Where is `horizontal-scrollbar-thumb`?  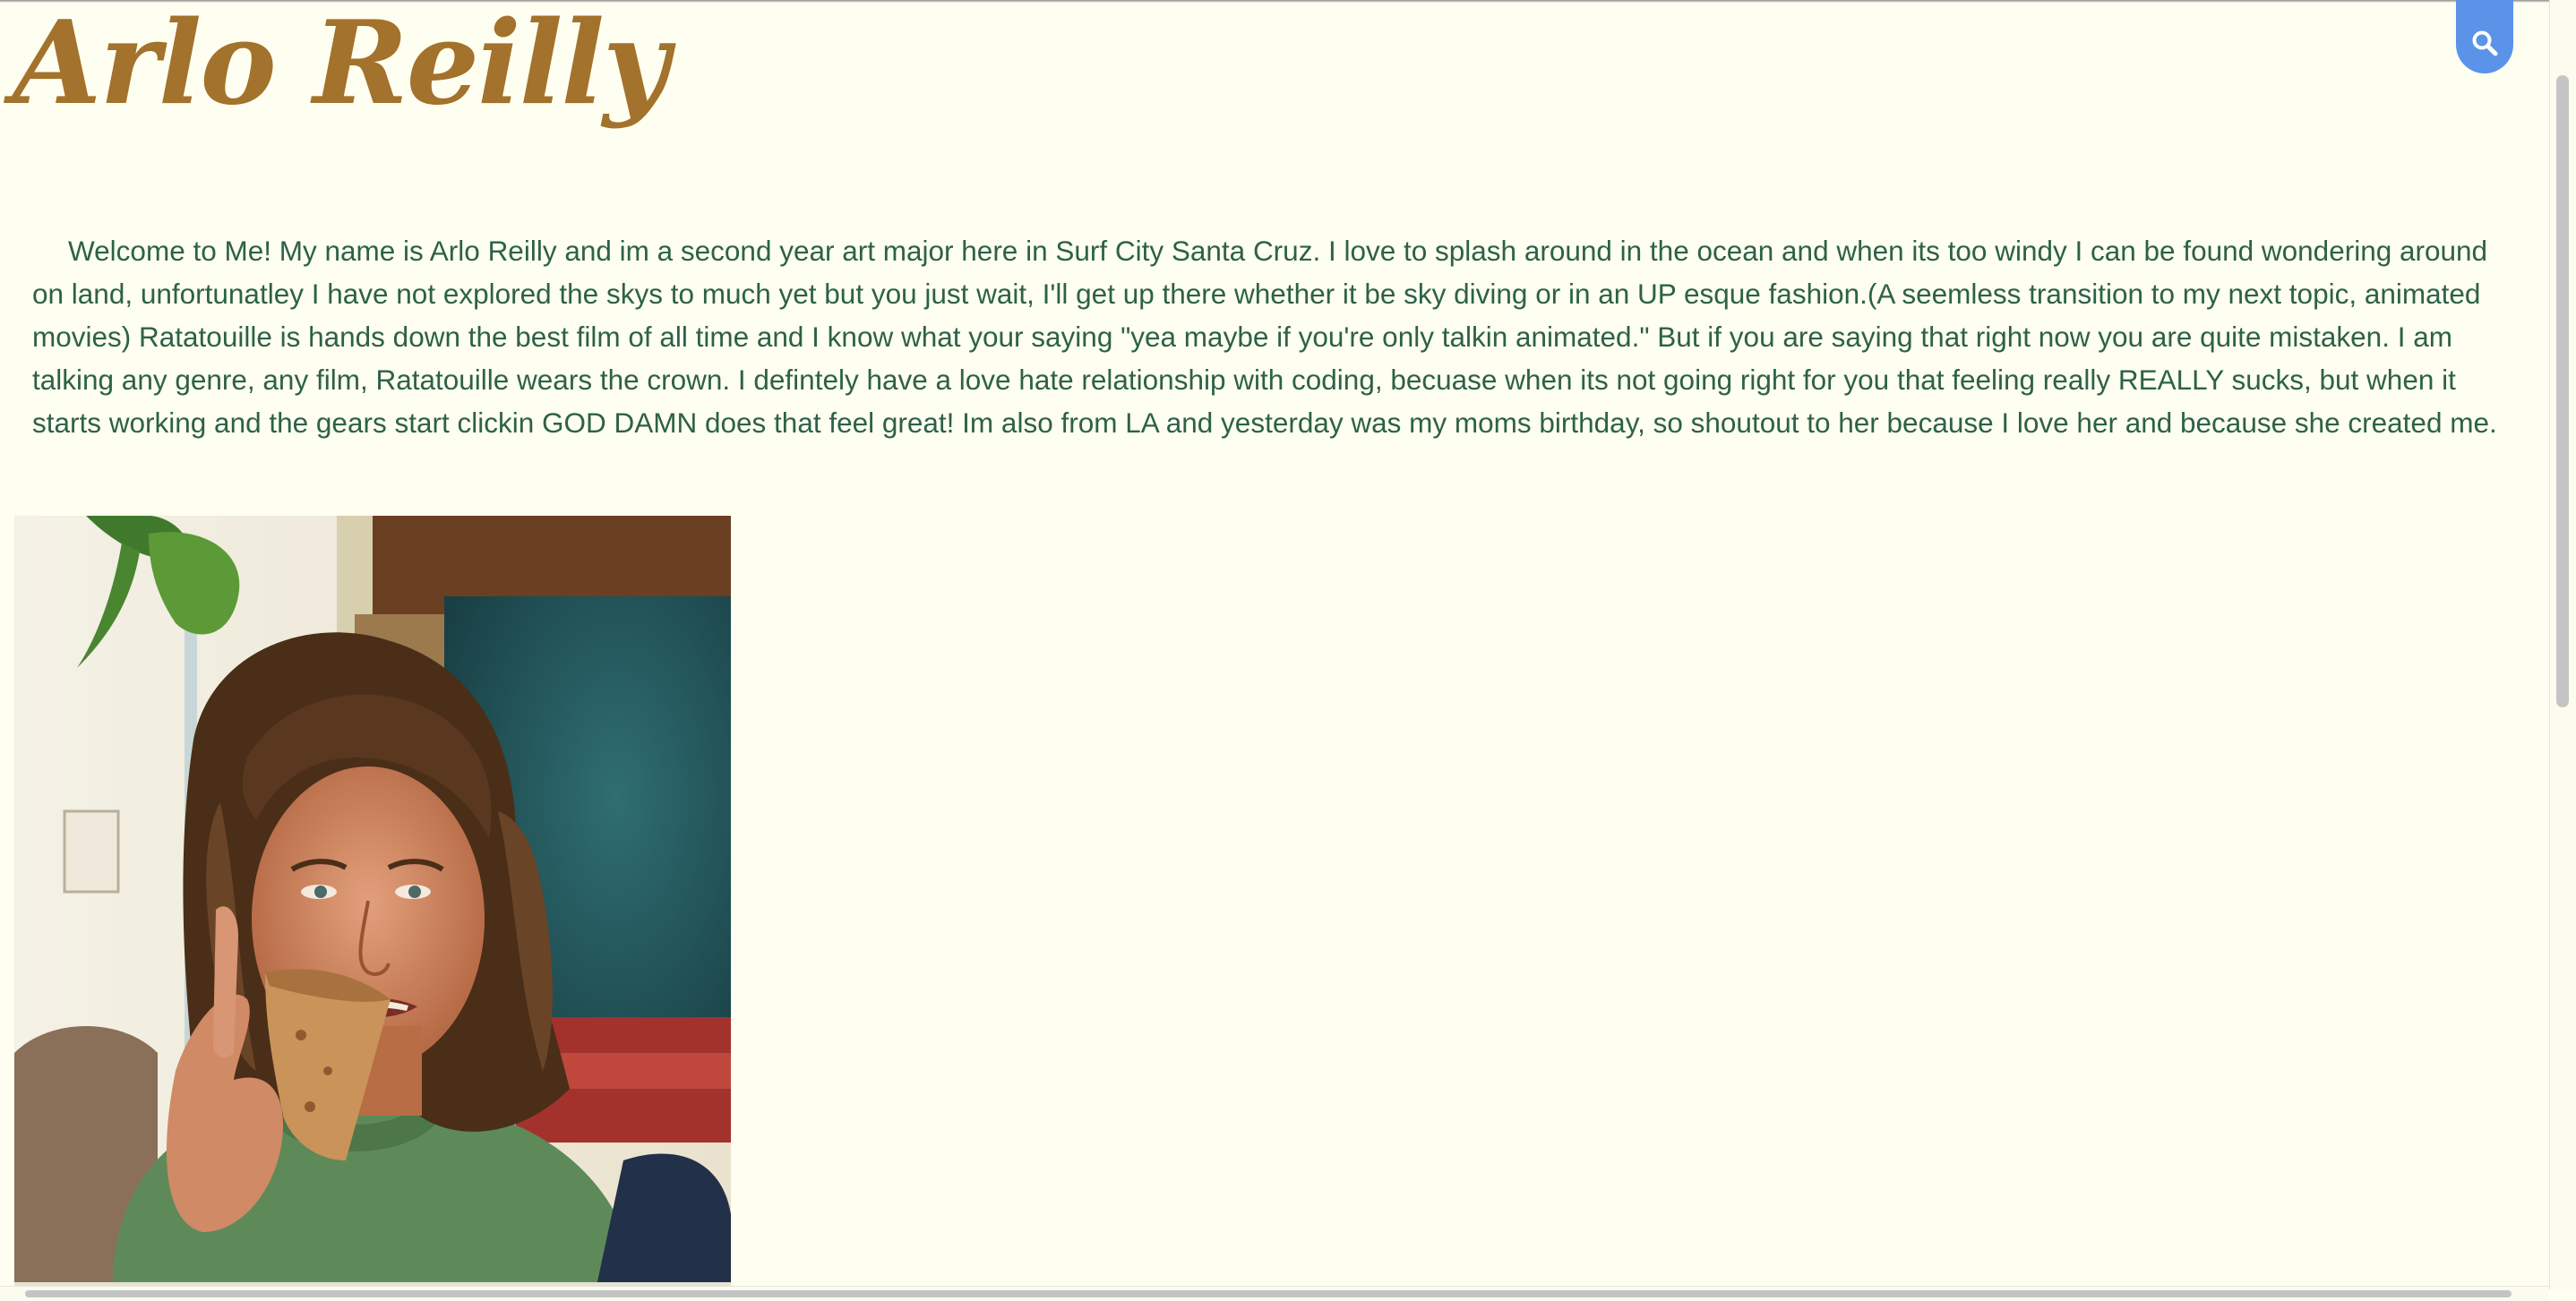 horizontal-scrollbar-thumb is located at coordinates (1268, 1293).